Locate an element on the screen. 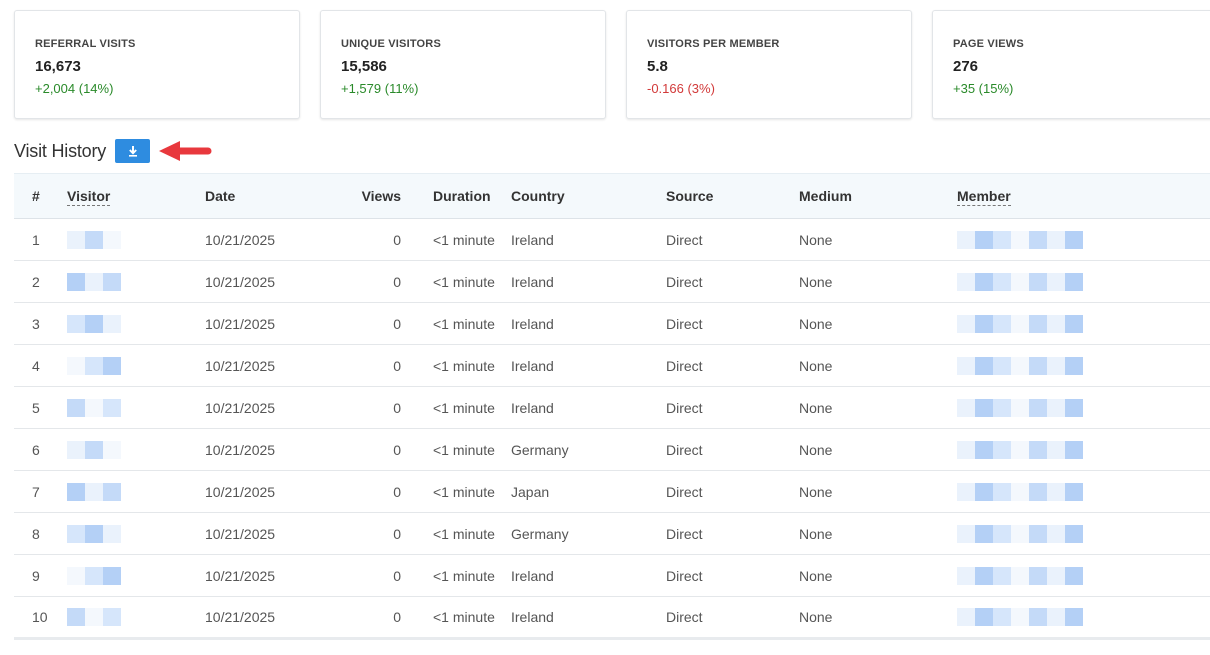  stat-change: +2,004 (14%) is located at coordinates (74, 88).